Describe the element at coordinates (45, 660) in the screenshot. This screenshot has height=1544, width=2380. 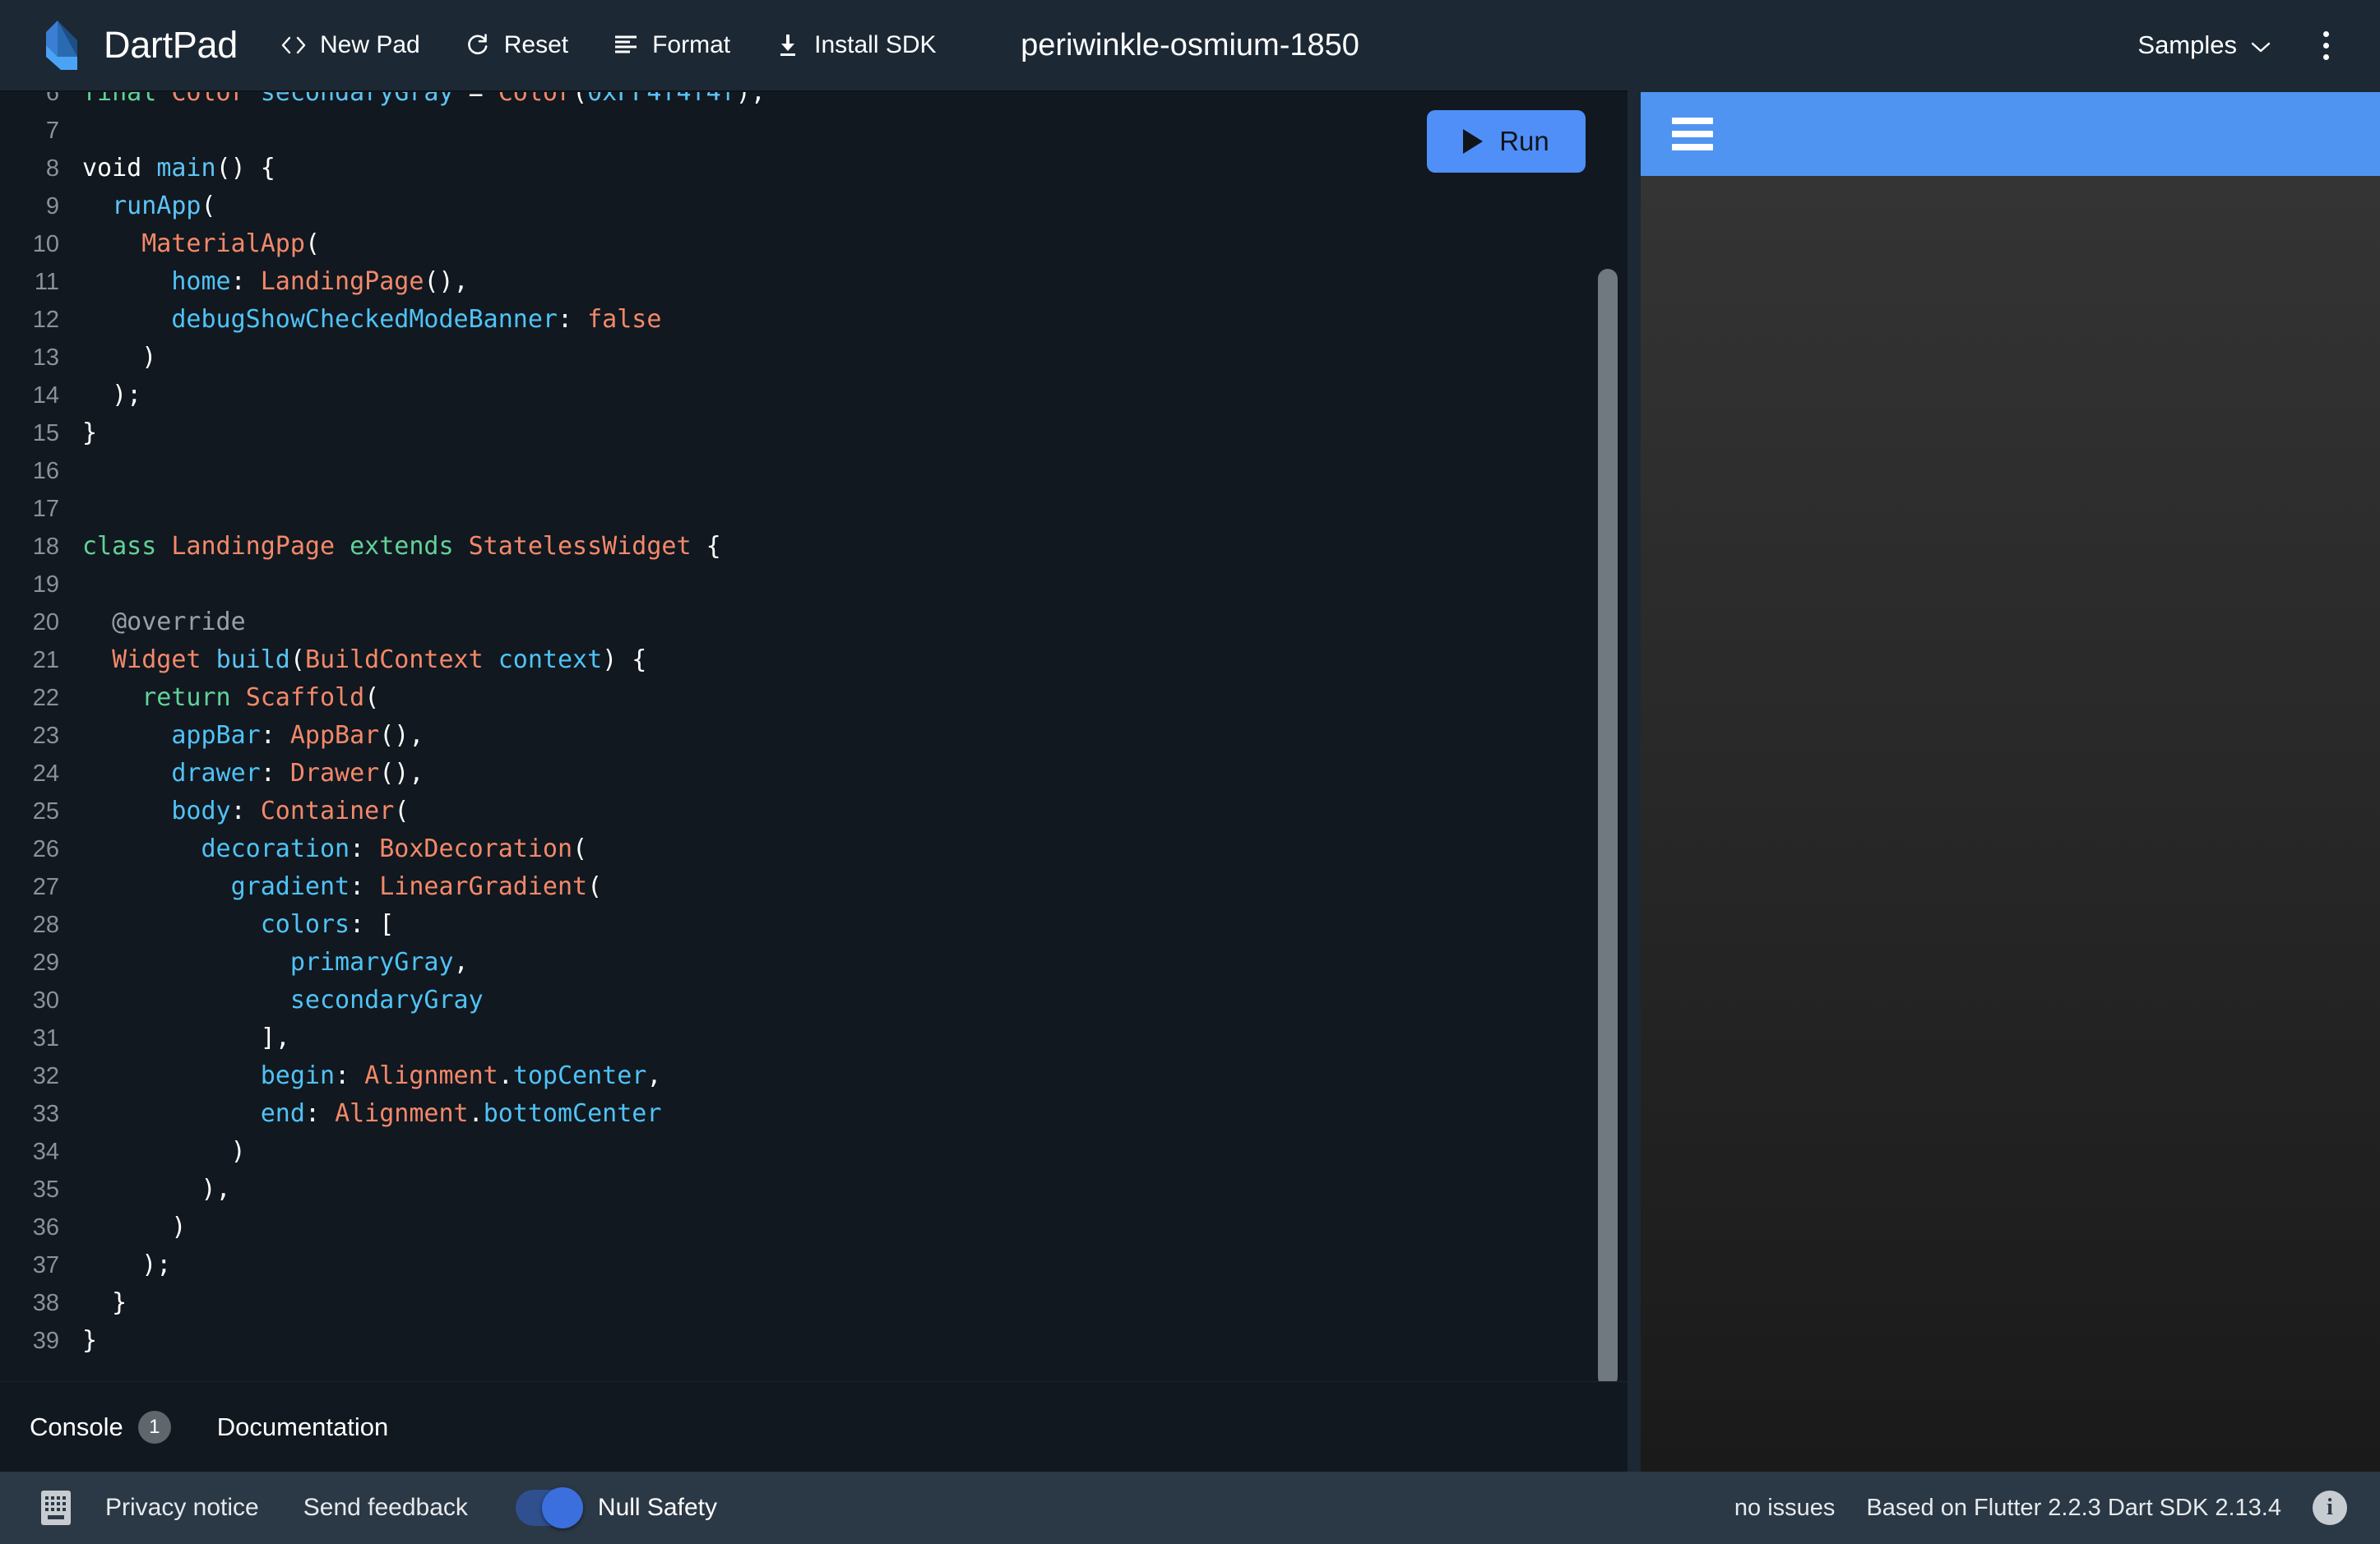
I see `line-number: 21` at that location.